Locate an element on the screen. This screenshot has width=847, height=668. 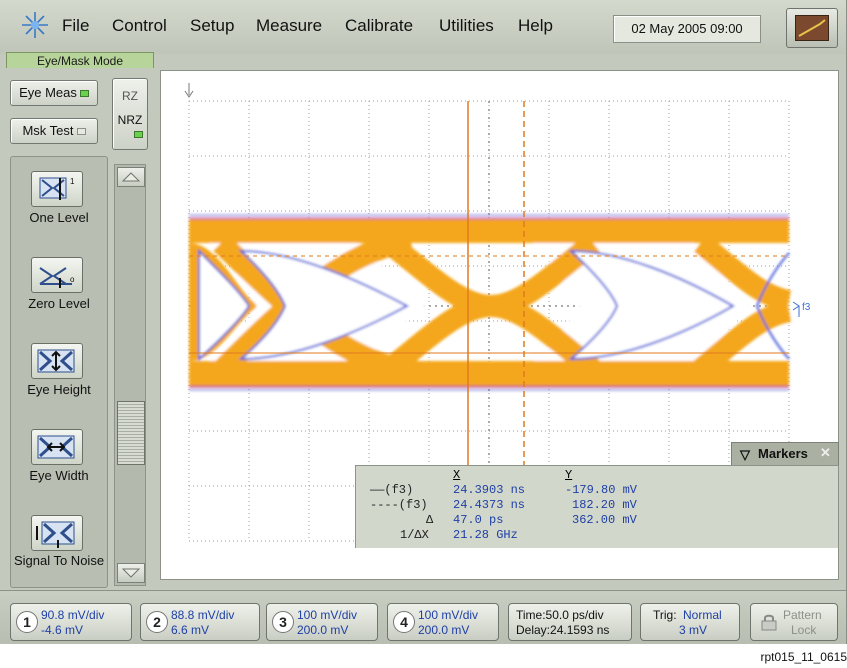
channel-1-button: 1 90.8 mV/div -4.6 mV is located at coordinates (71, 622).